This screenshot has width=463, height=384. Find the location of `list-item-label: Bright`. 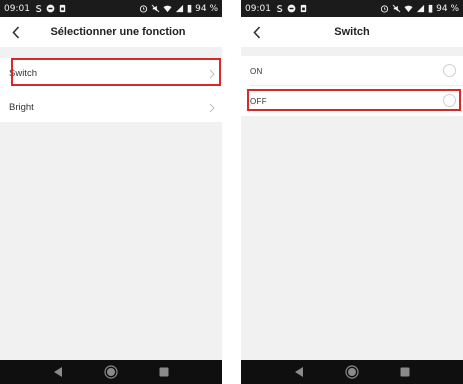

list-item-label: Bright is located at coordinates (21, 107).